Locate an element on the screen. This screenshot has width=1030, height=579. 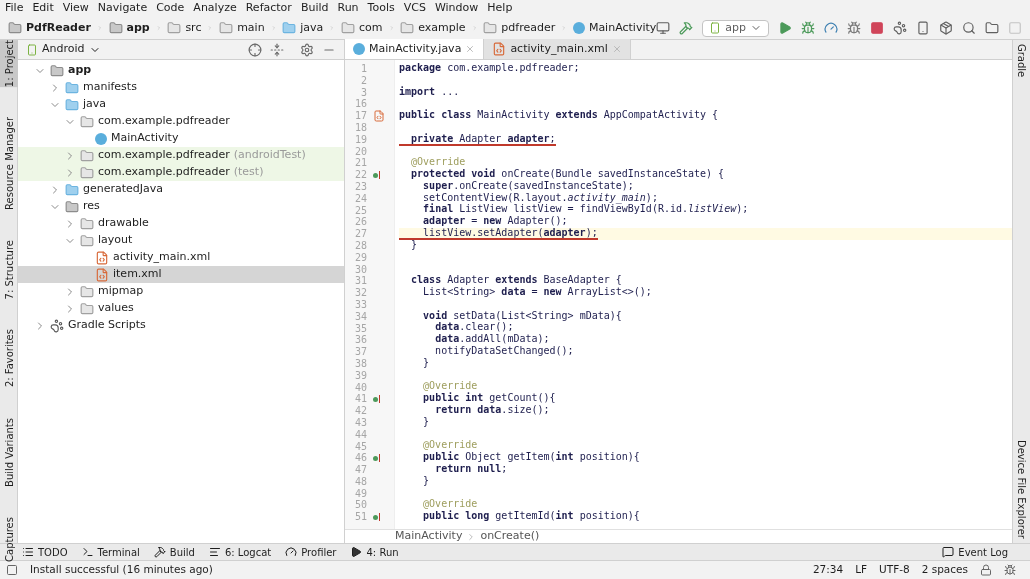
breadcrumb-item: java is located at coordinates (303, 28).